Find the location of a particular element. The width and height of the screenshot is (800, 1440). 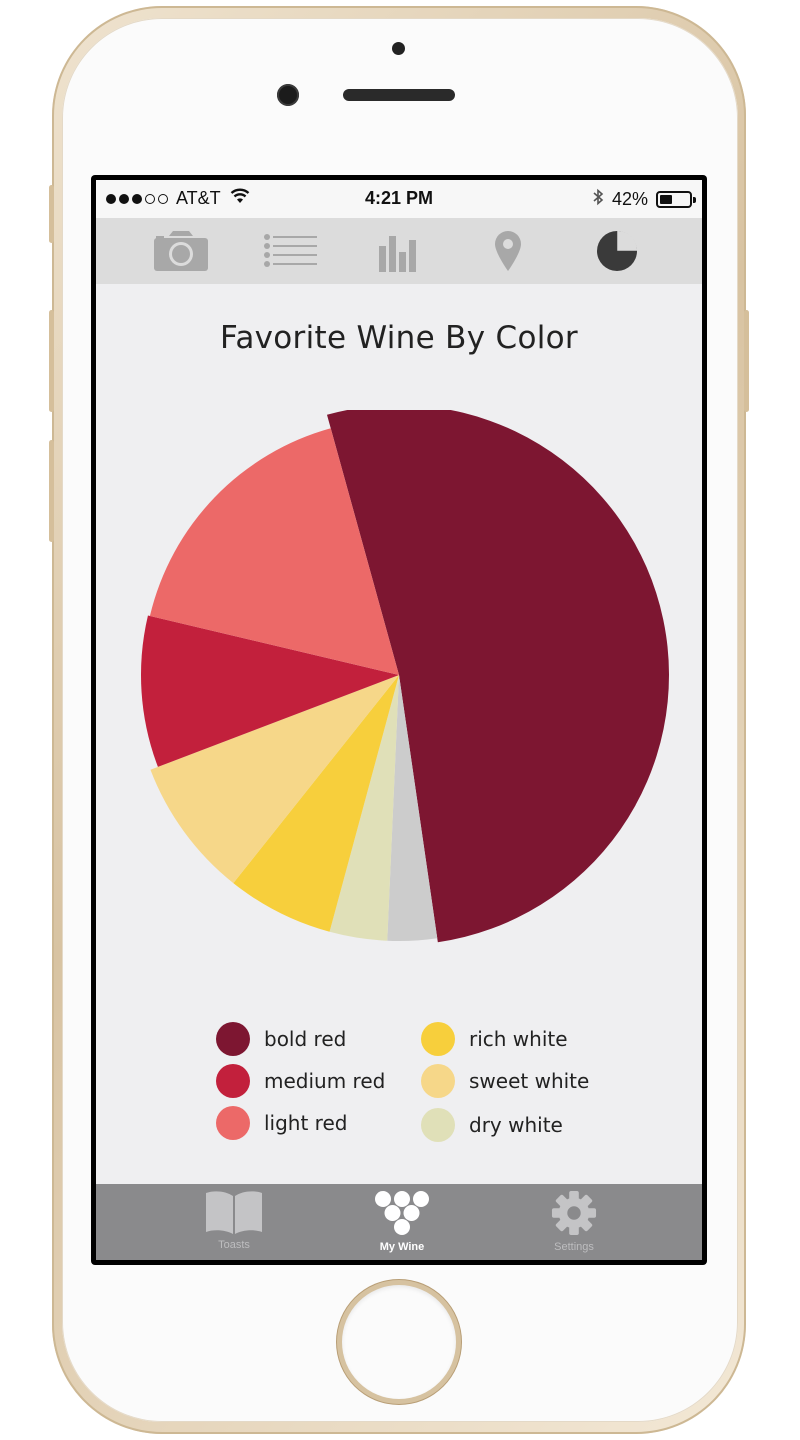

legend-item-dry-white: dry white is located at coordinates (492, 1125).